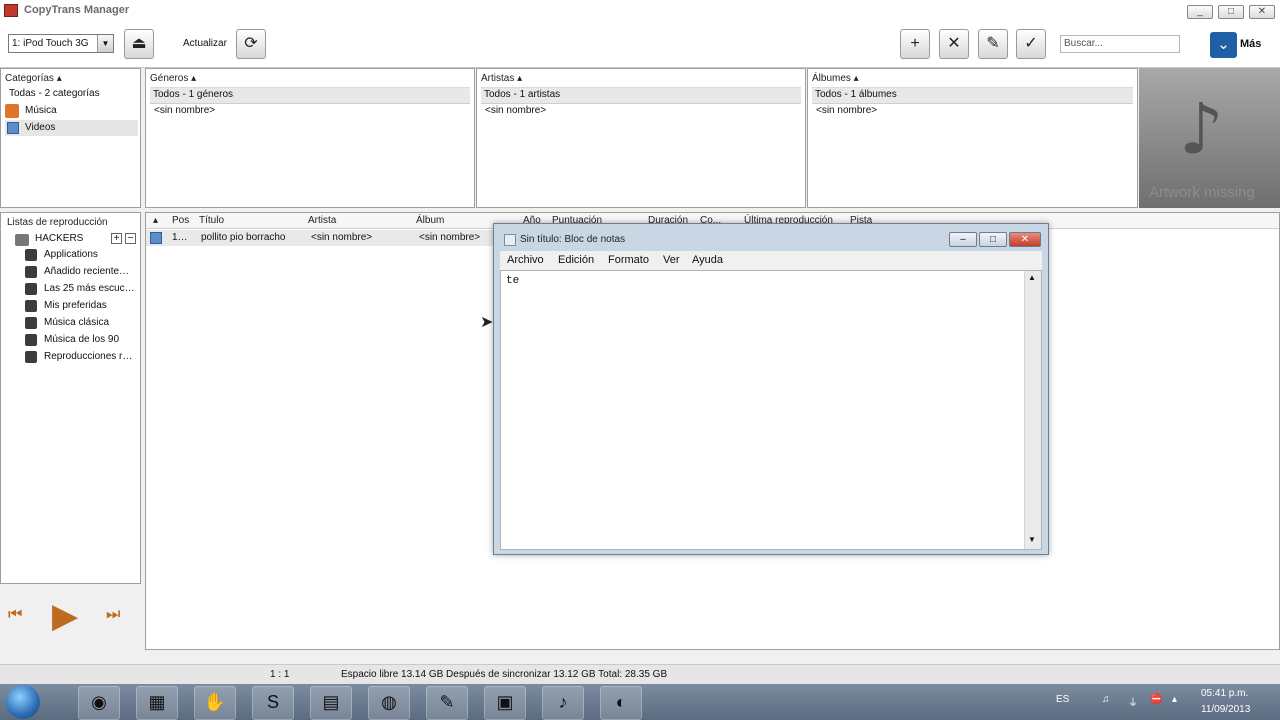  What do you see at coordinates (331, 703) in the screenshot?
I see `folder-icon: ▤` at bounding box center [331, 703].